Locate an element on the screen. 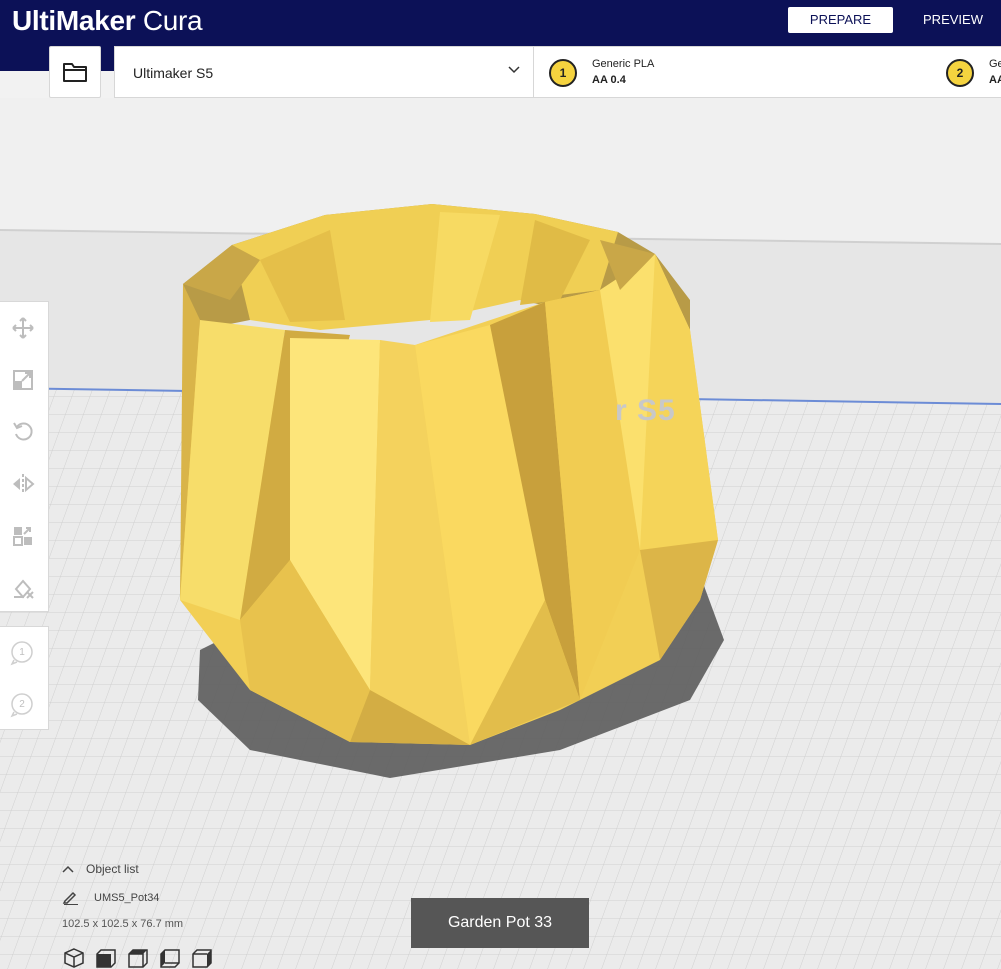  object-name: UMS5_Pot34 is located at coordinates (127, 898).